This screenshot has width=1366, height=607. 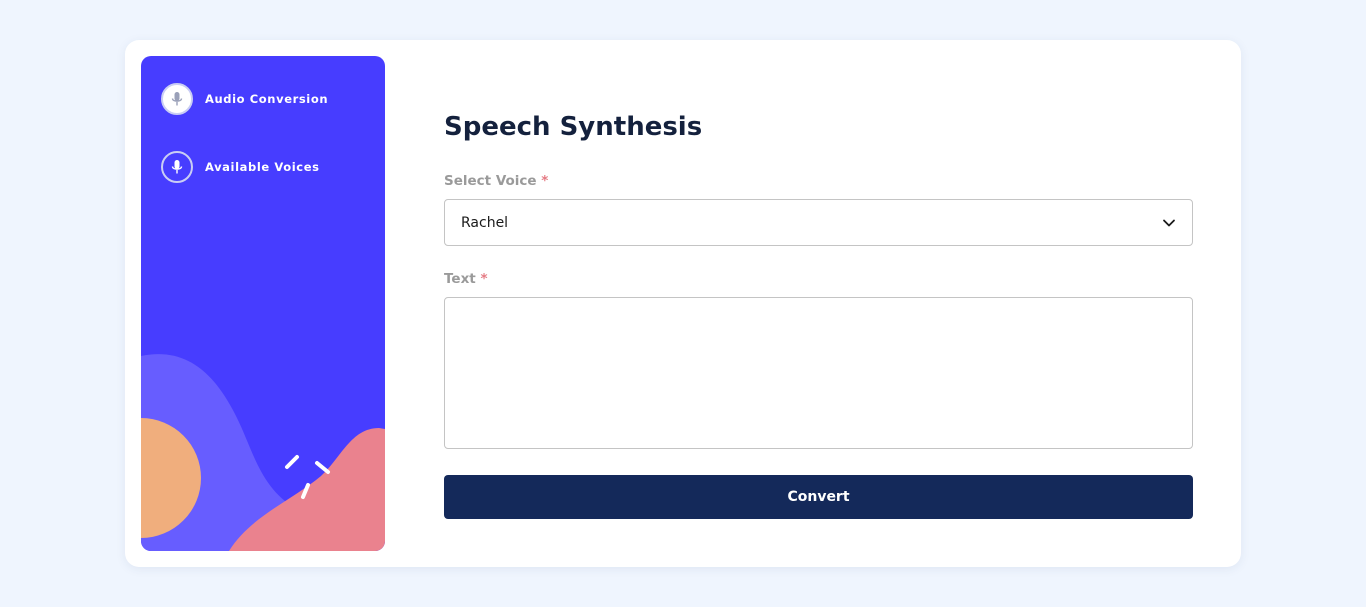 I want to click on text-input, so click(x=818, y=373).